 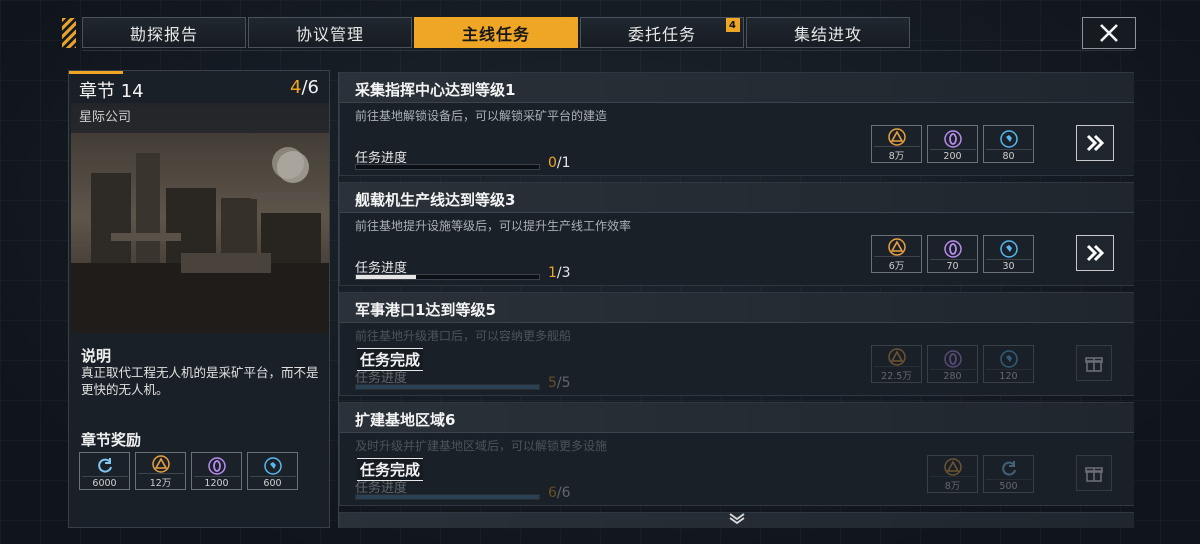 I want to click on tab-bar-accent, so click(x=69, y=33).